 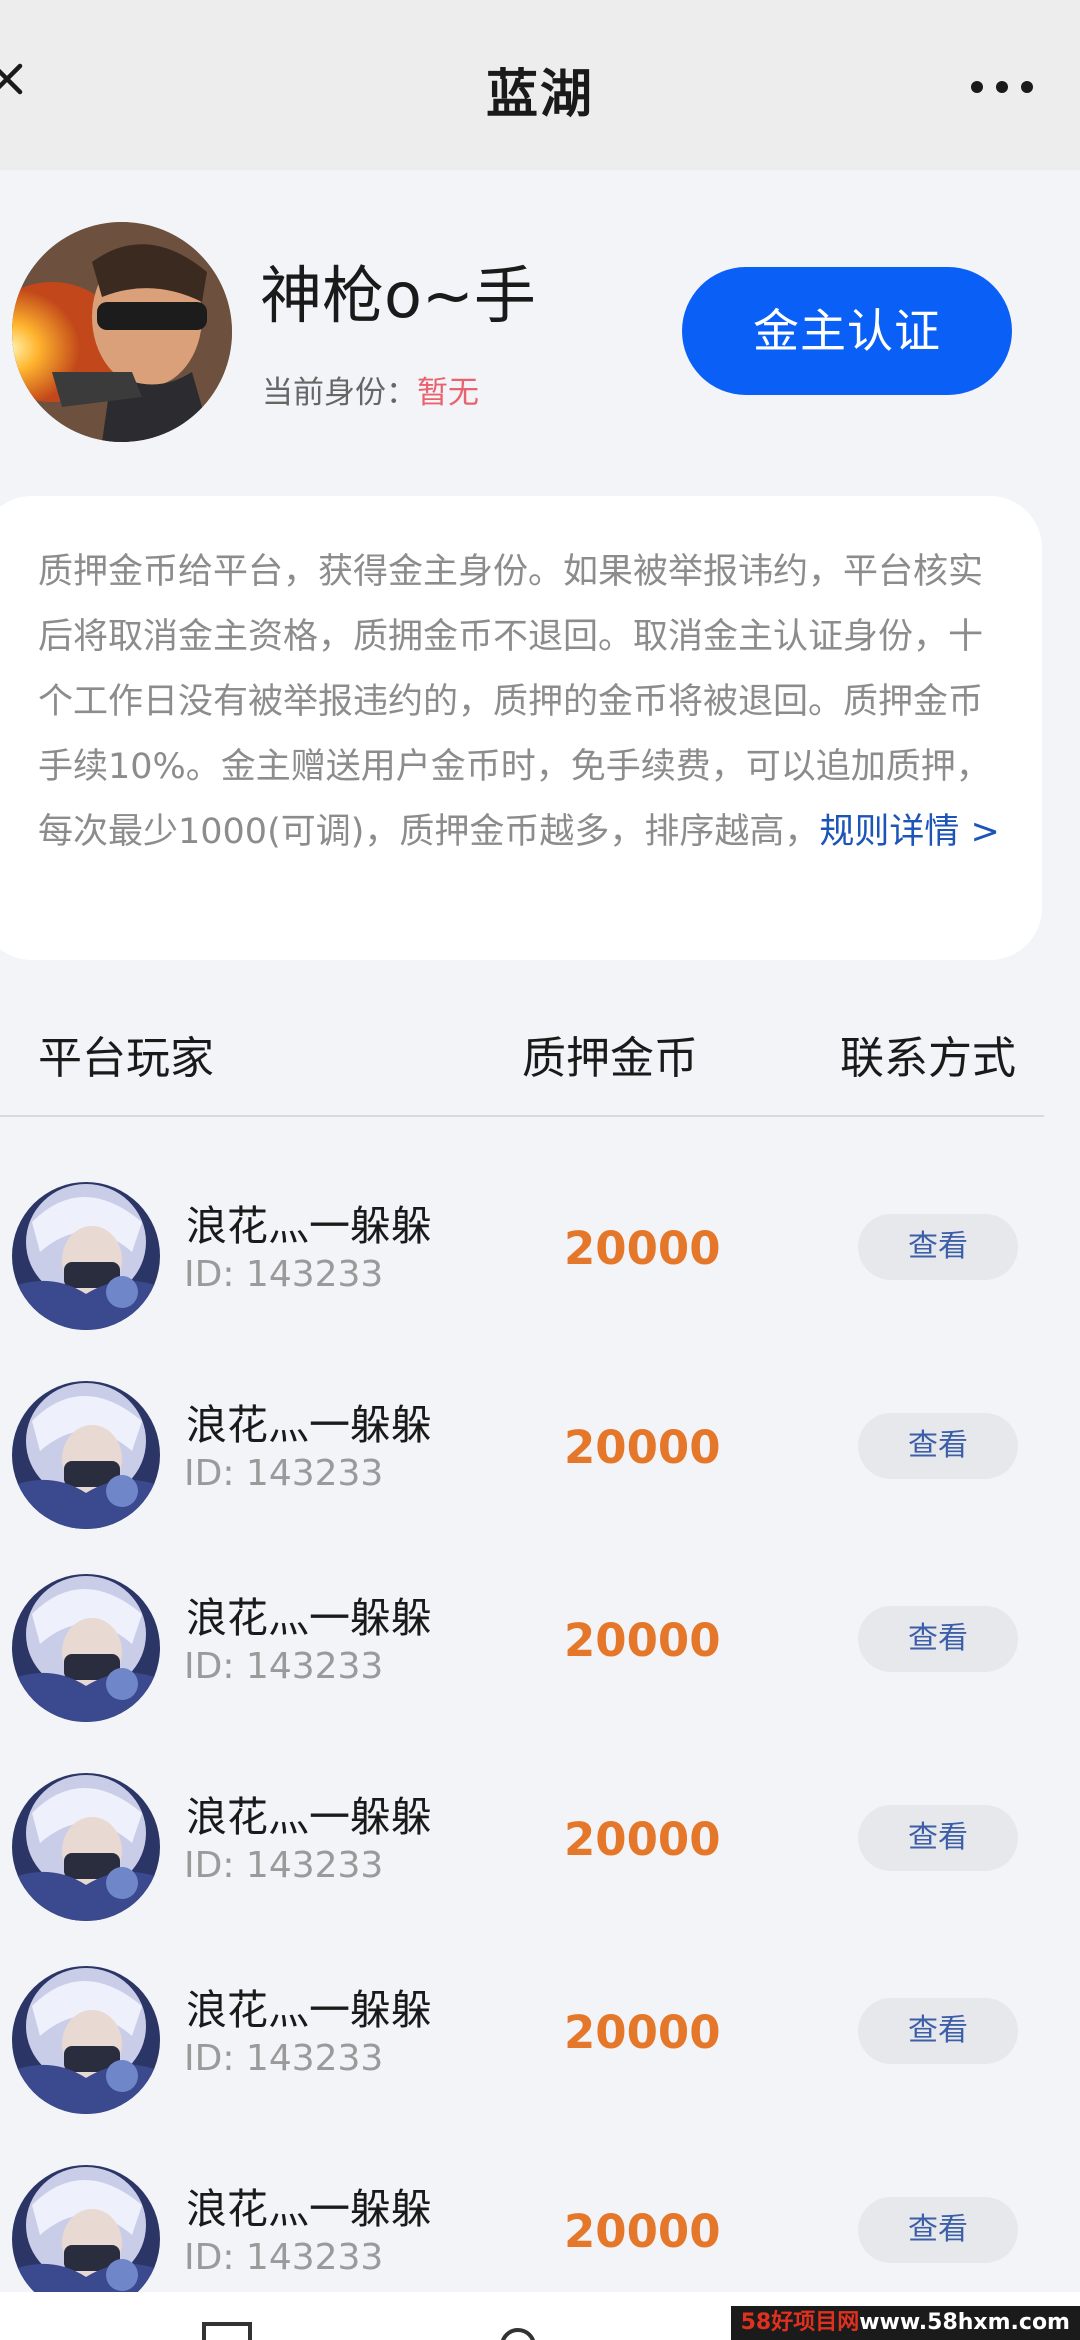 What do you see at coordinates (122, 332) in the screenshot?
I see `user-avatar` at bounding box center [122, 332].